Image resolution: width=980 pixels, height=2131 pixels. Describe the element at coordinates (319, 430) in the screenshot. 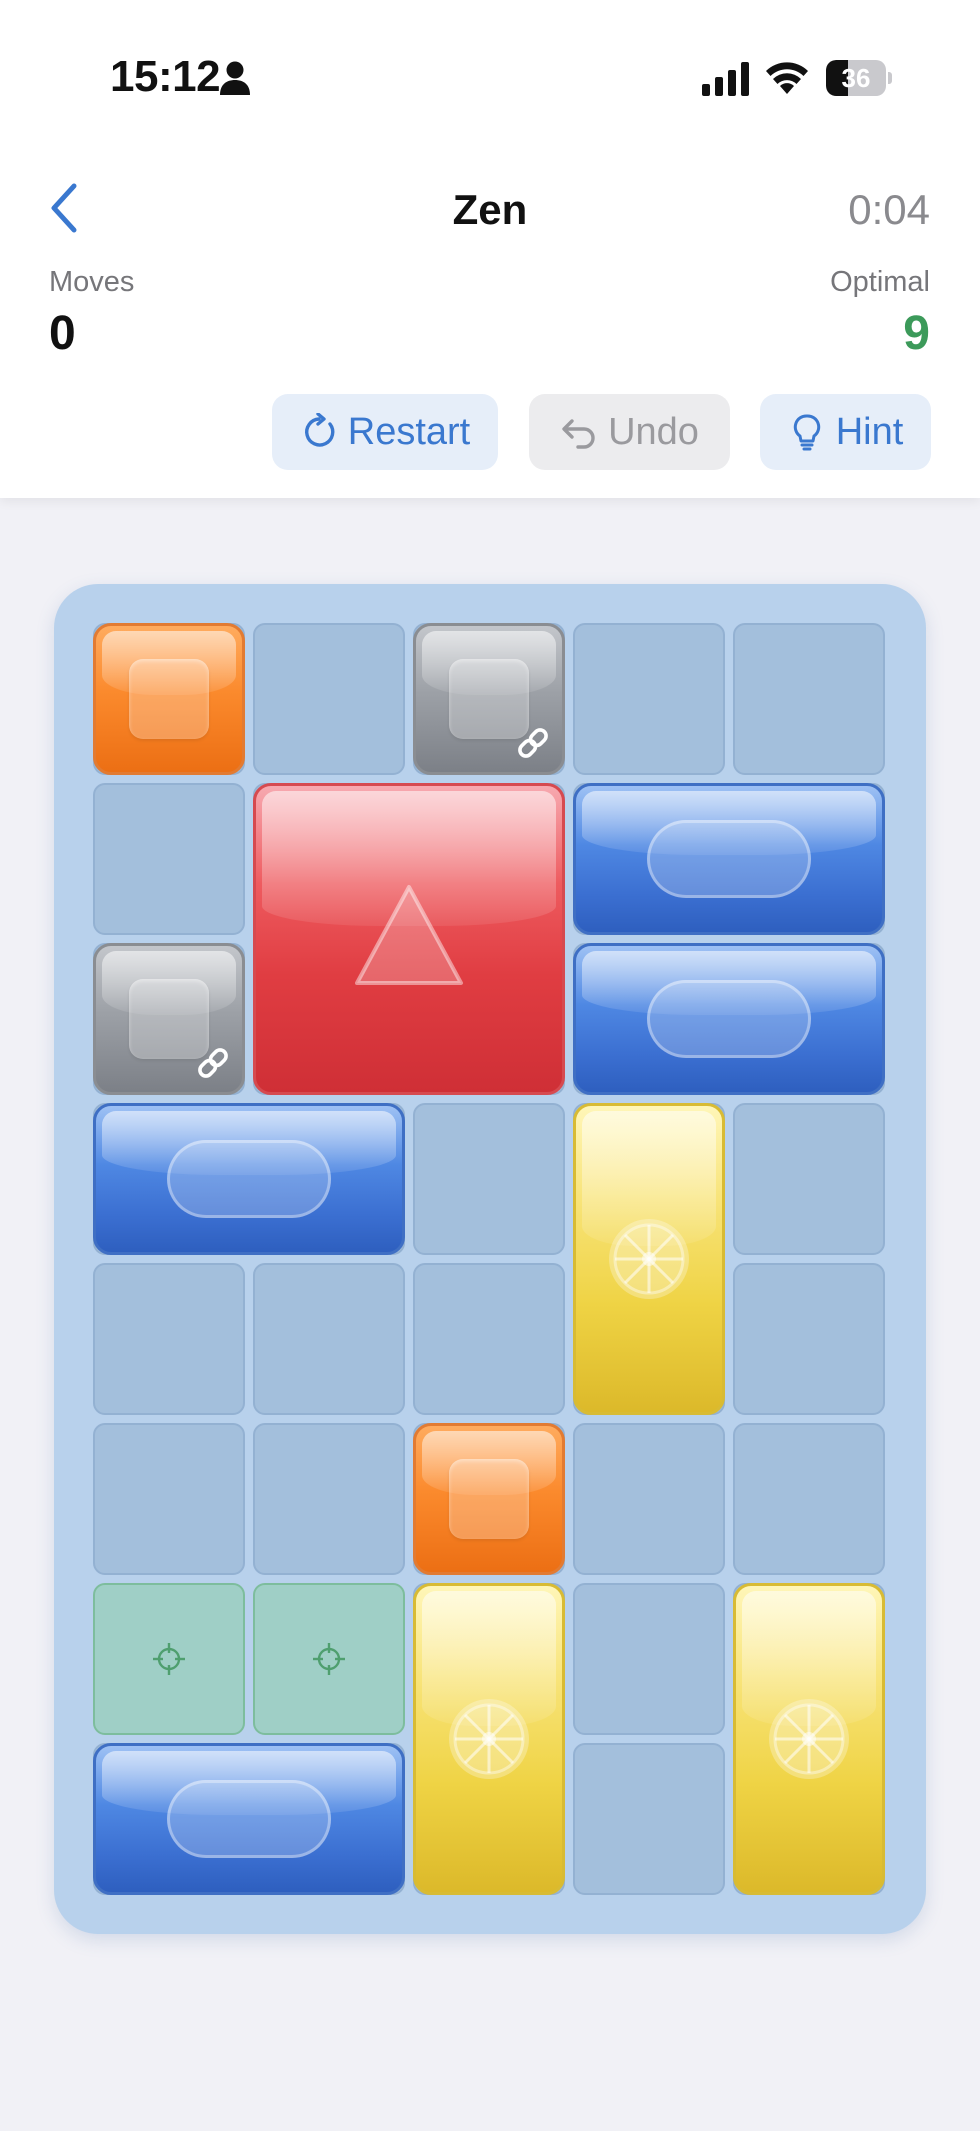

I see `restart-icon` at that location.